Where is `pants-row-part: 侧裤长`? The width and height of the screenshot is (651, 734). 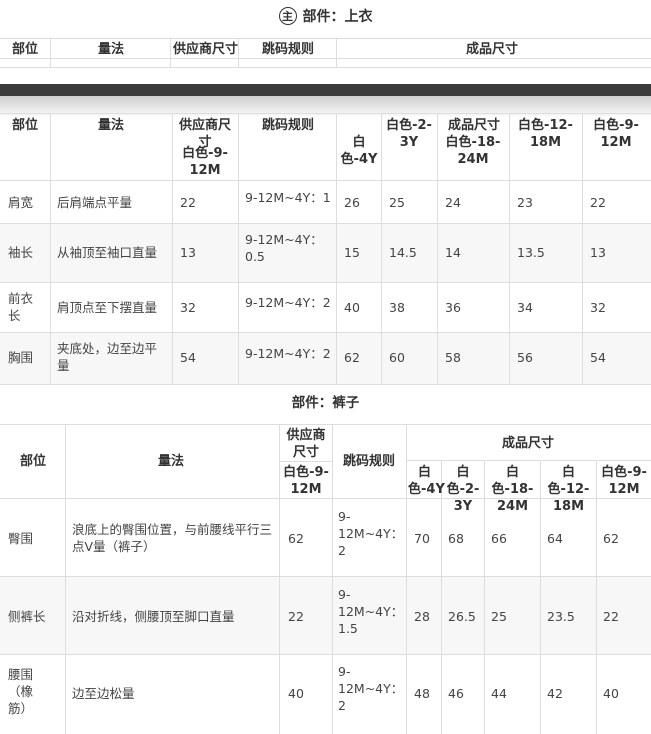 pants-row-part: 侧裤长 is located at coordinates (27, 616).